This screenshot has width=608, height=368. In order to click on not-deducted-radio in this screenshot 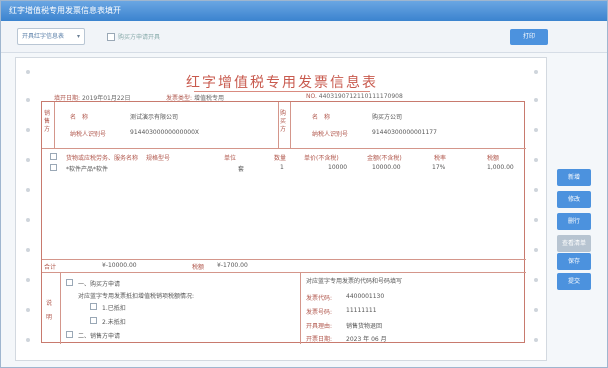, I will do `click(93, 320)`.